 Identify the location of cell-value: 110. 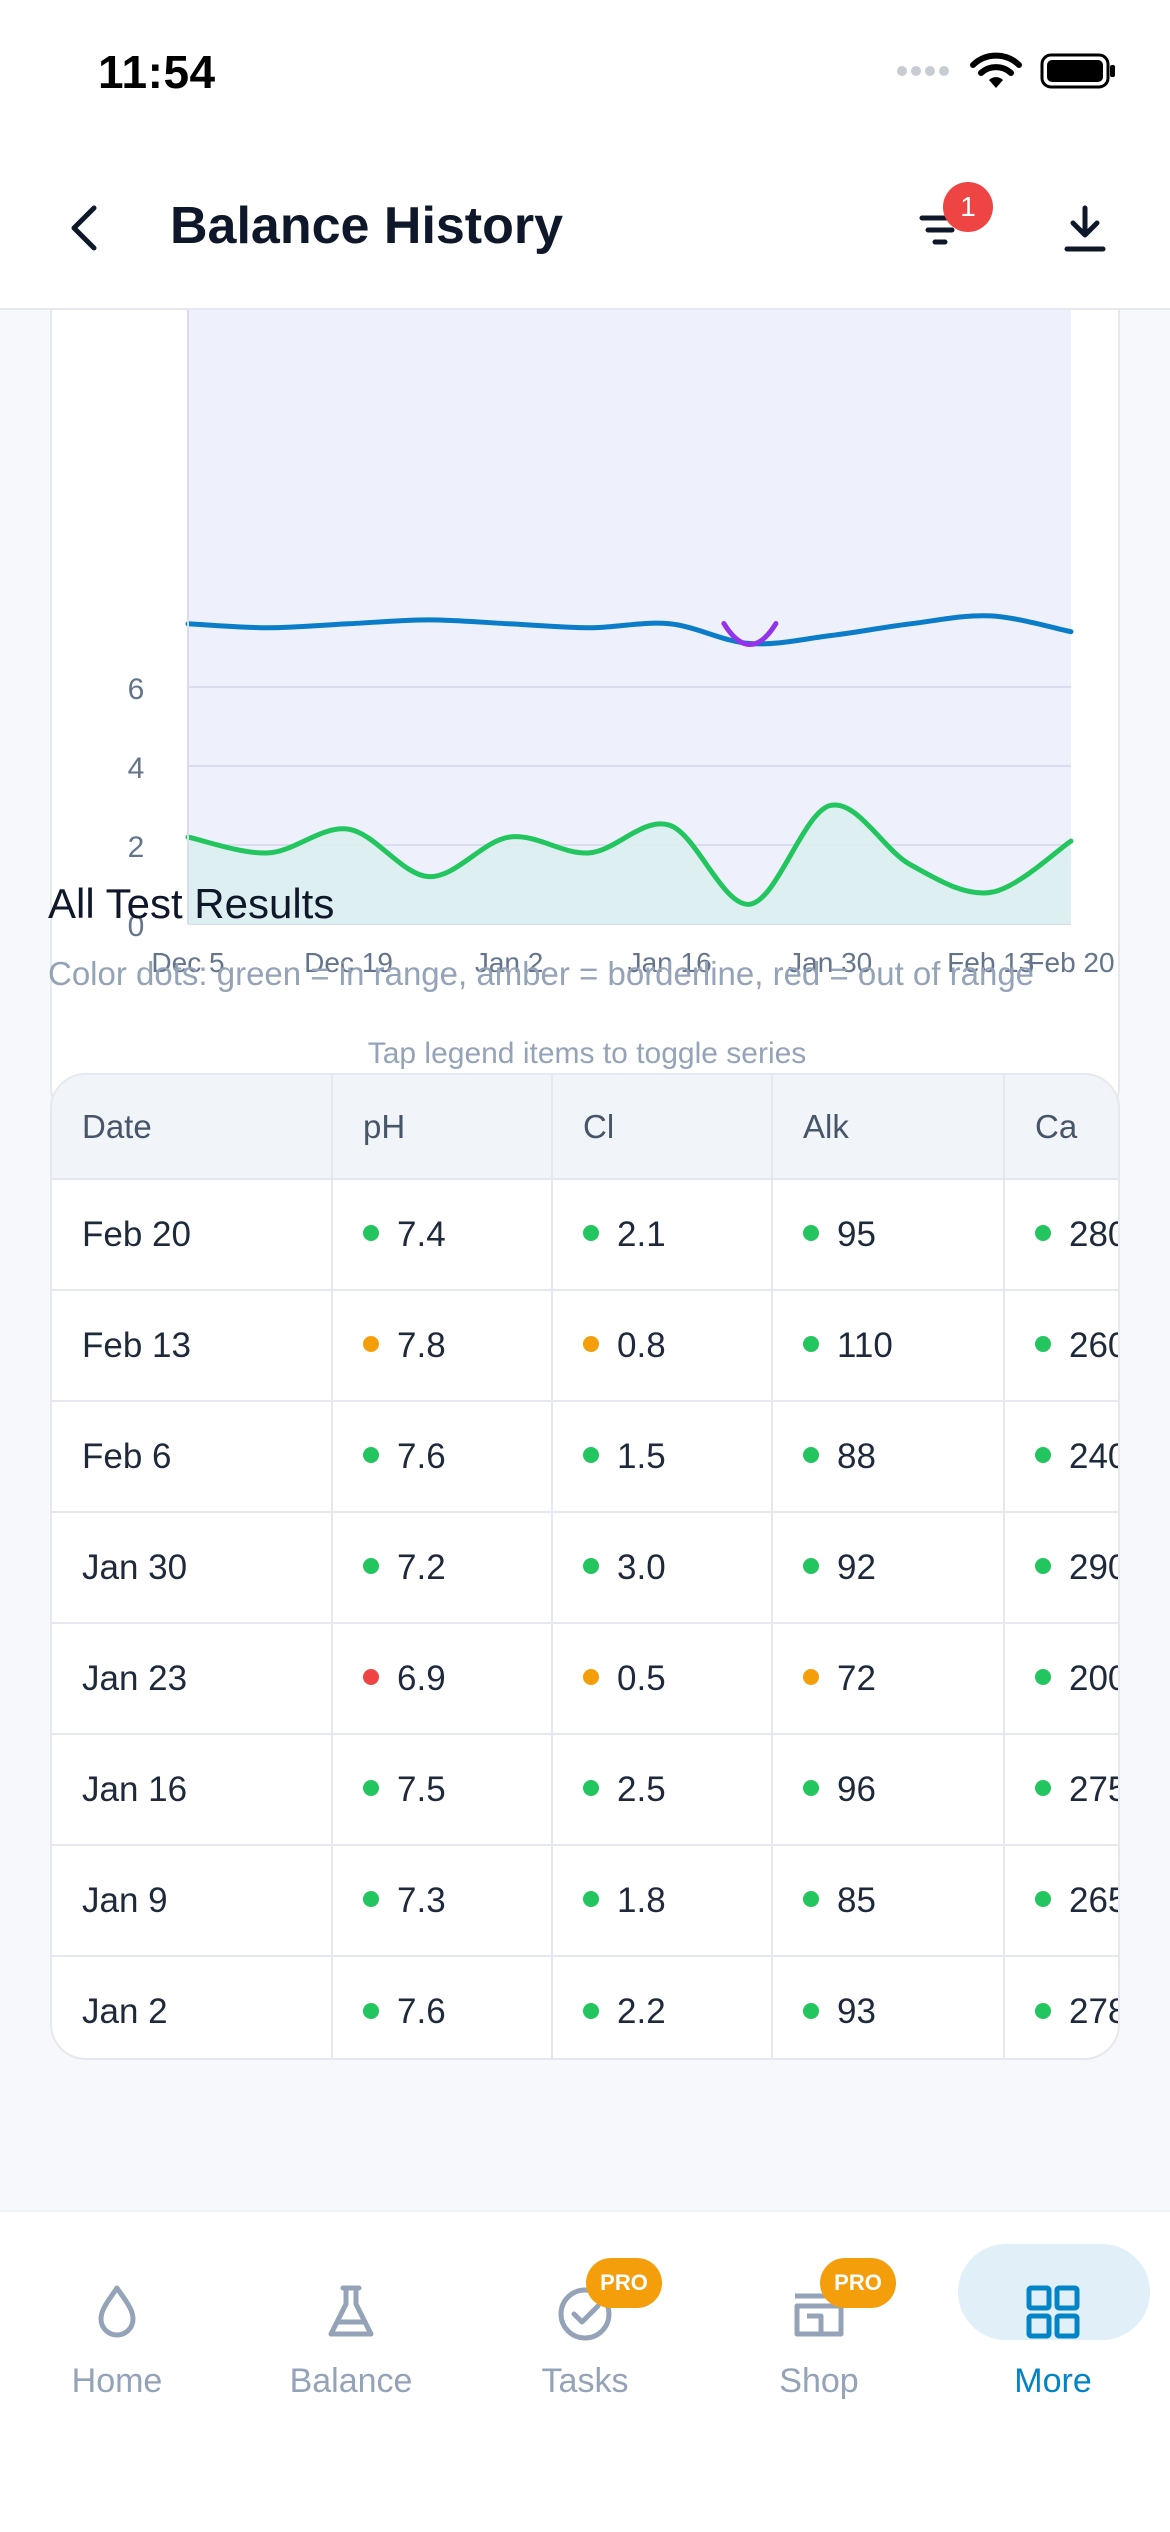
(865, 1345).